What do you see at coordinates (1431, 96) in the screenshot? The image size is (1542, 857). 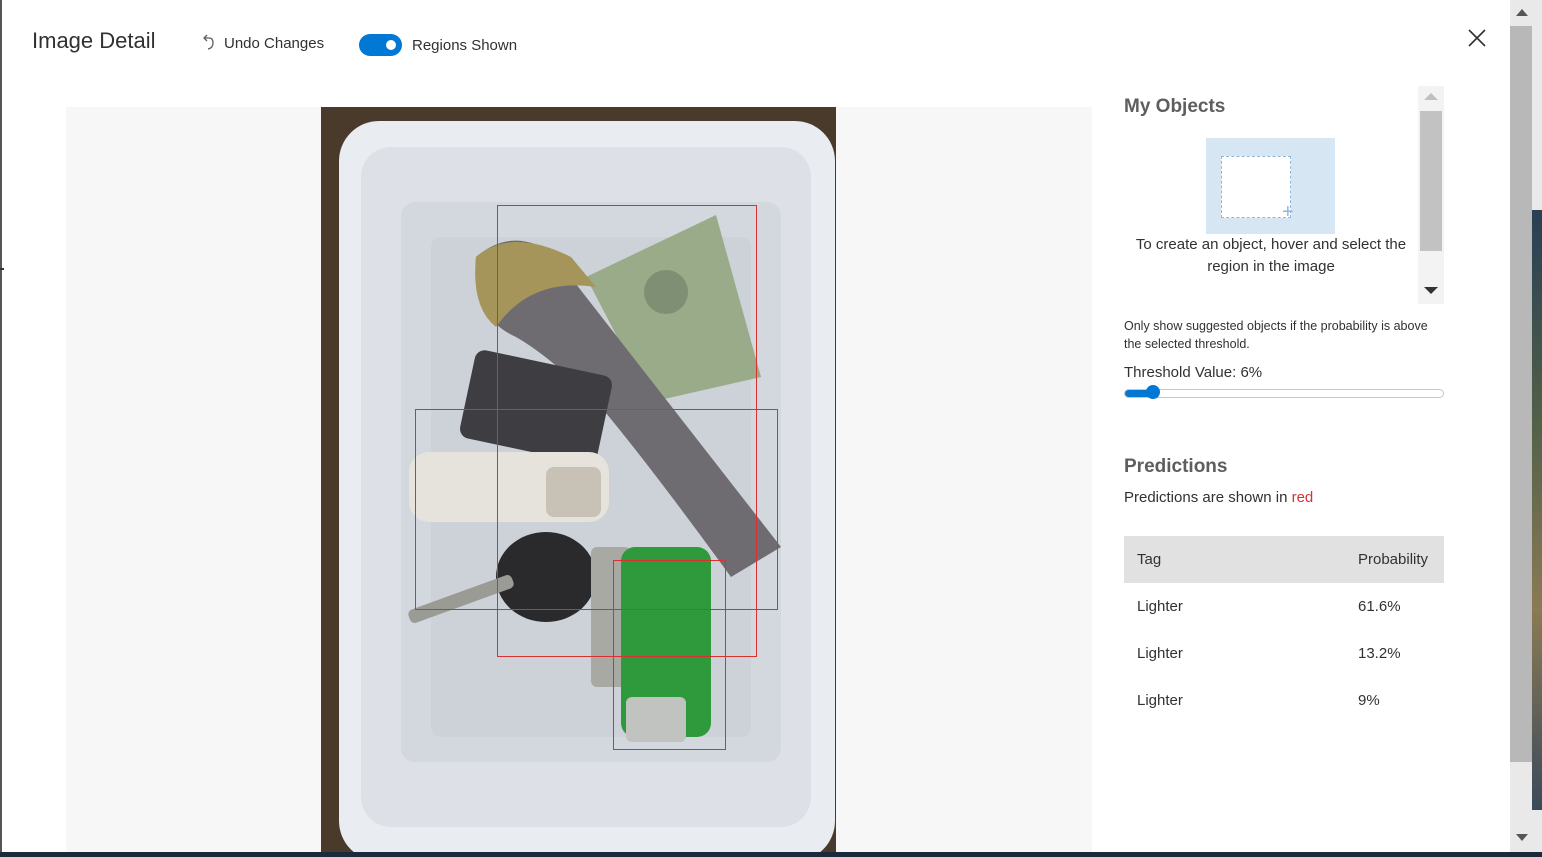 I see `scroll-up-icon` at bounding box center [1431, 96].